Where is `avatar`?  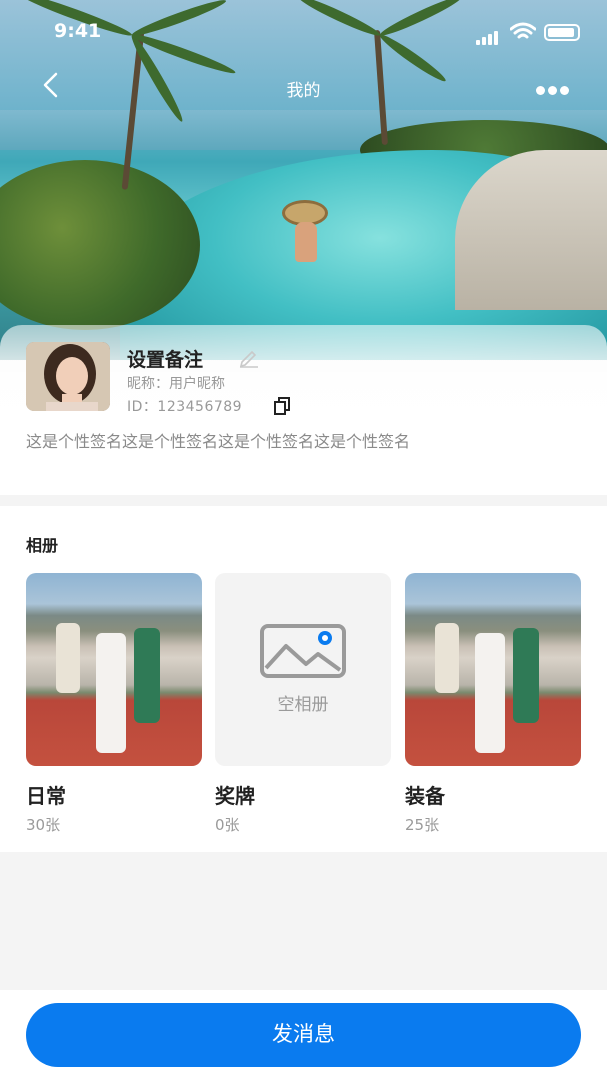 avatar is located at coordinates (68, 376).